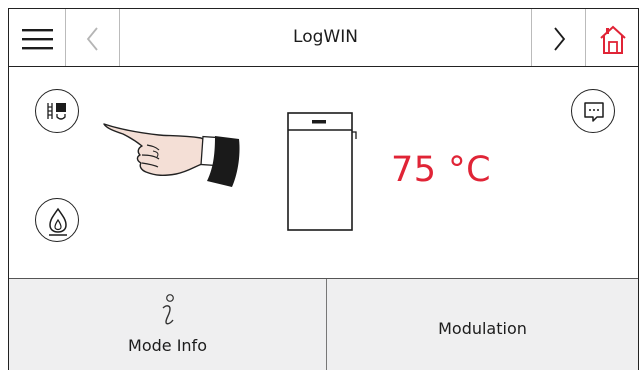 This screenshot has height=370, width=642. I want to click on mode-info-tab: Mode Info, so click(168, 324).